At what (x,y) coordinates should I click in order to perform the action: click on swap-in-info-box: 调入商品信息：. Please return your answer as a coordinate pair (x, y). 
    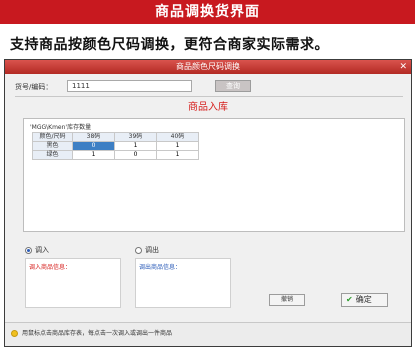
    Looking at the image, I should click on (73, 283).